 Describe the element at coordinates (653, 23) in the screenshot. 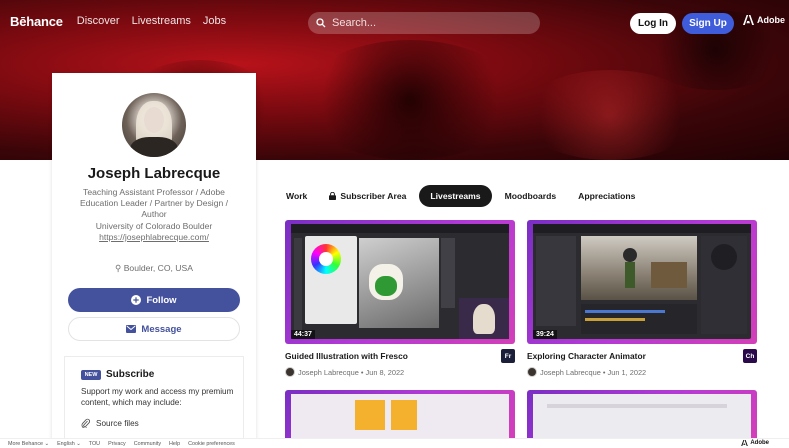

I see `login-button: Log In` at that location.